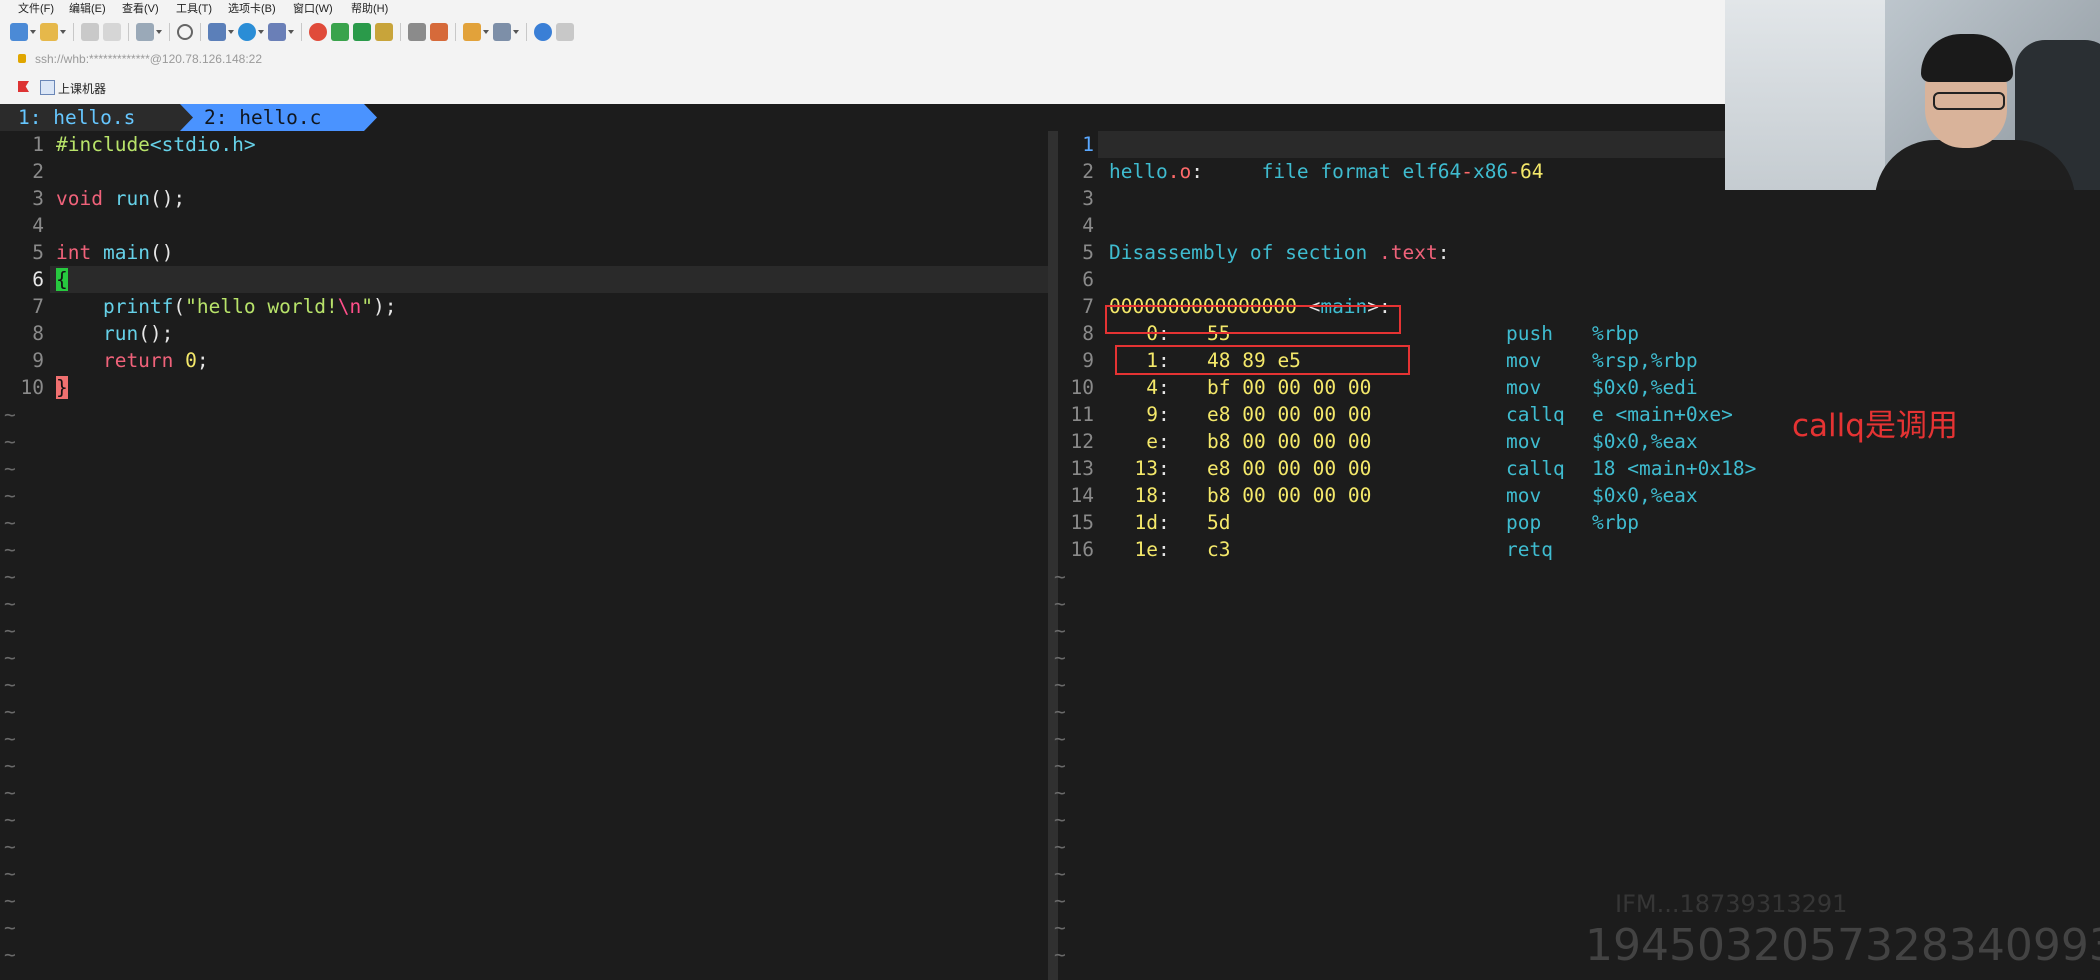 This screenshot has height=980, width=2100. Describe the element at coordinates (1179, 171) in the screenshot. I see `file-extension: .o` at that location.